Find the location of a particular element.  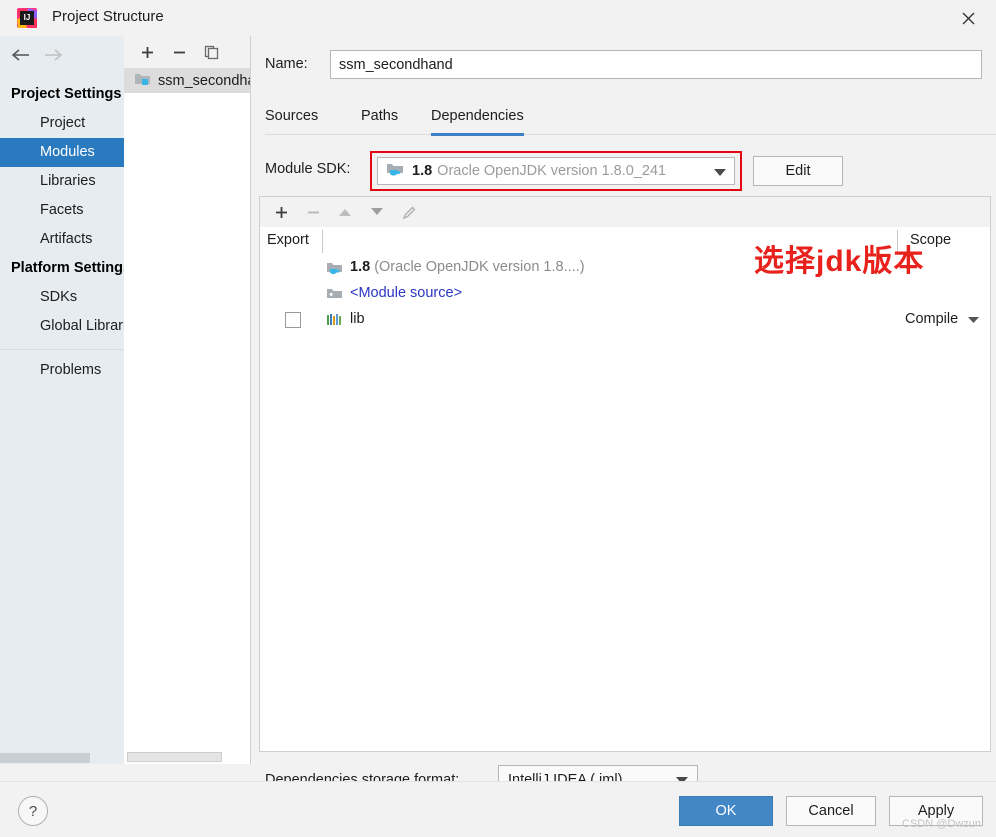

module-sdk-label: Module SDK: is located at coordinates (308, 169).